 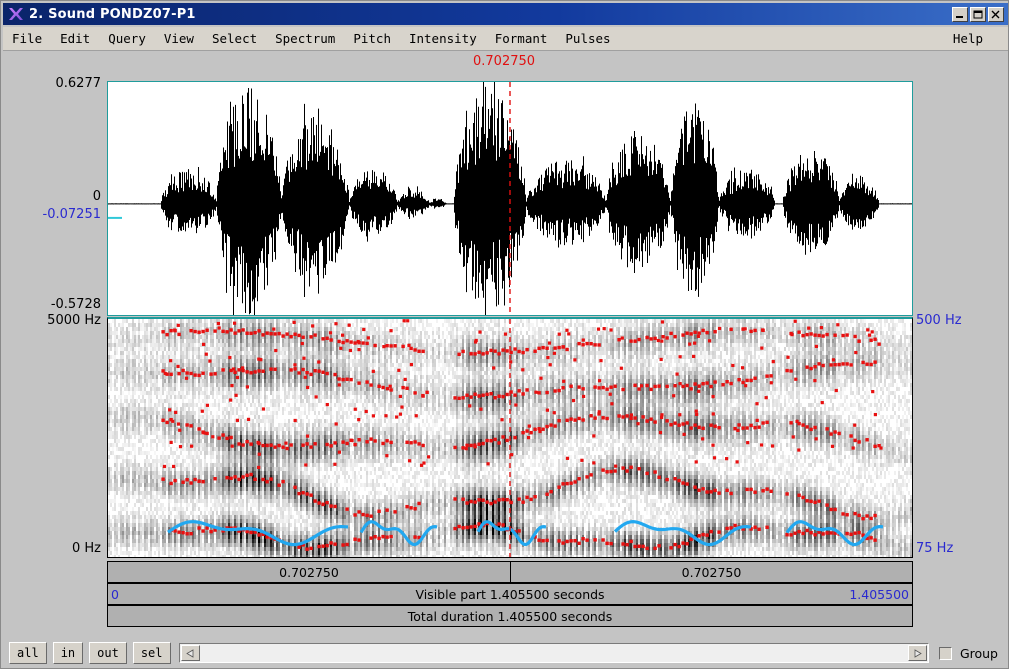 What do you see at coordinates (68, 653) in the screenshot?
I see `zoom-in-button: in` at bounding box center [68, 653].